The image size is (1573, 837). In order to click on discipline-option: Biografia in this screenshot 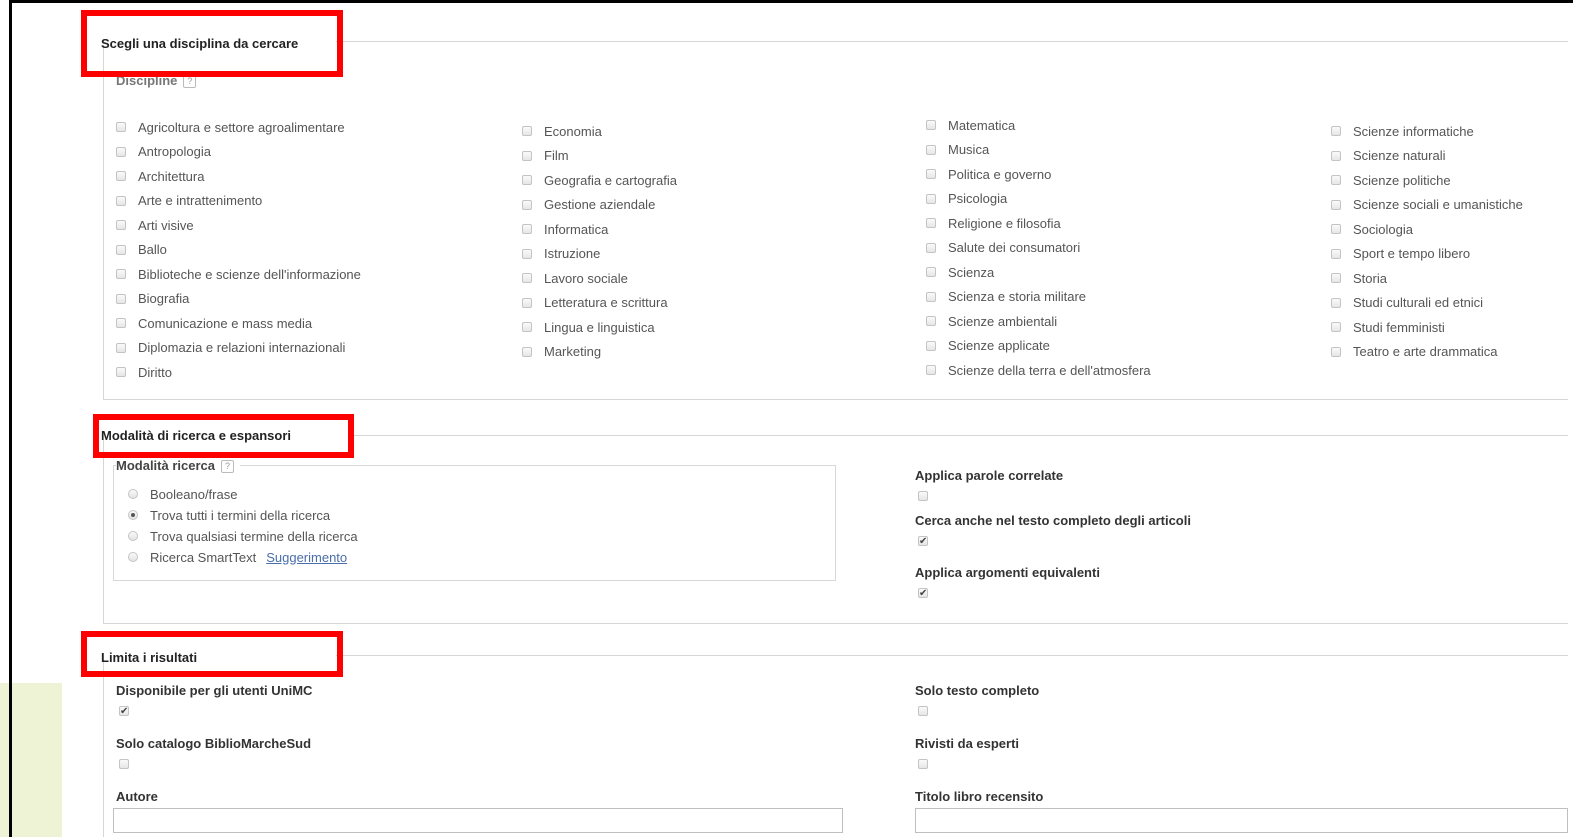, I will do `click(152, 299)`.